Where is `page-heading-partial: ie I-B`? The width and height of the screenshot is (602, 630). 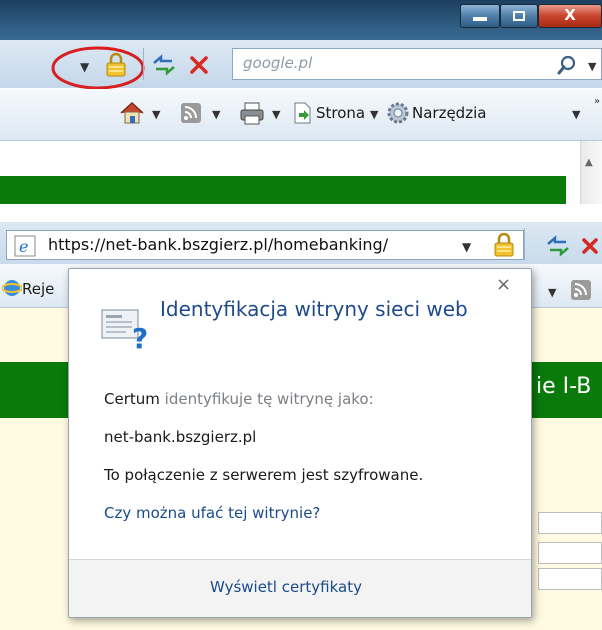 page-heading-partial: ie I-B is located at coordinates (564, 386).